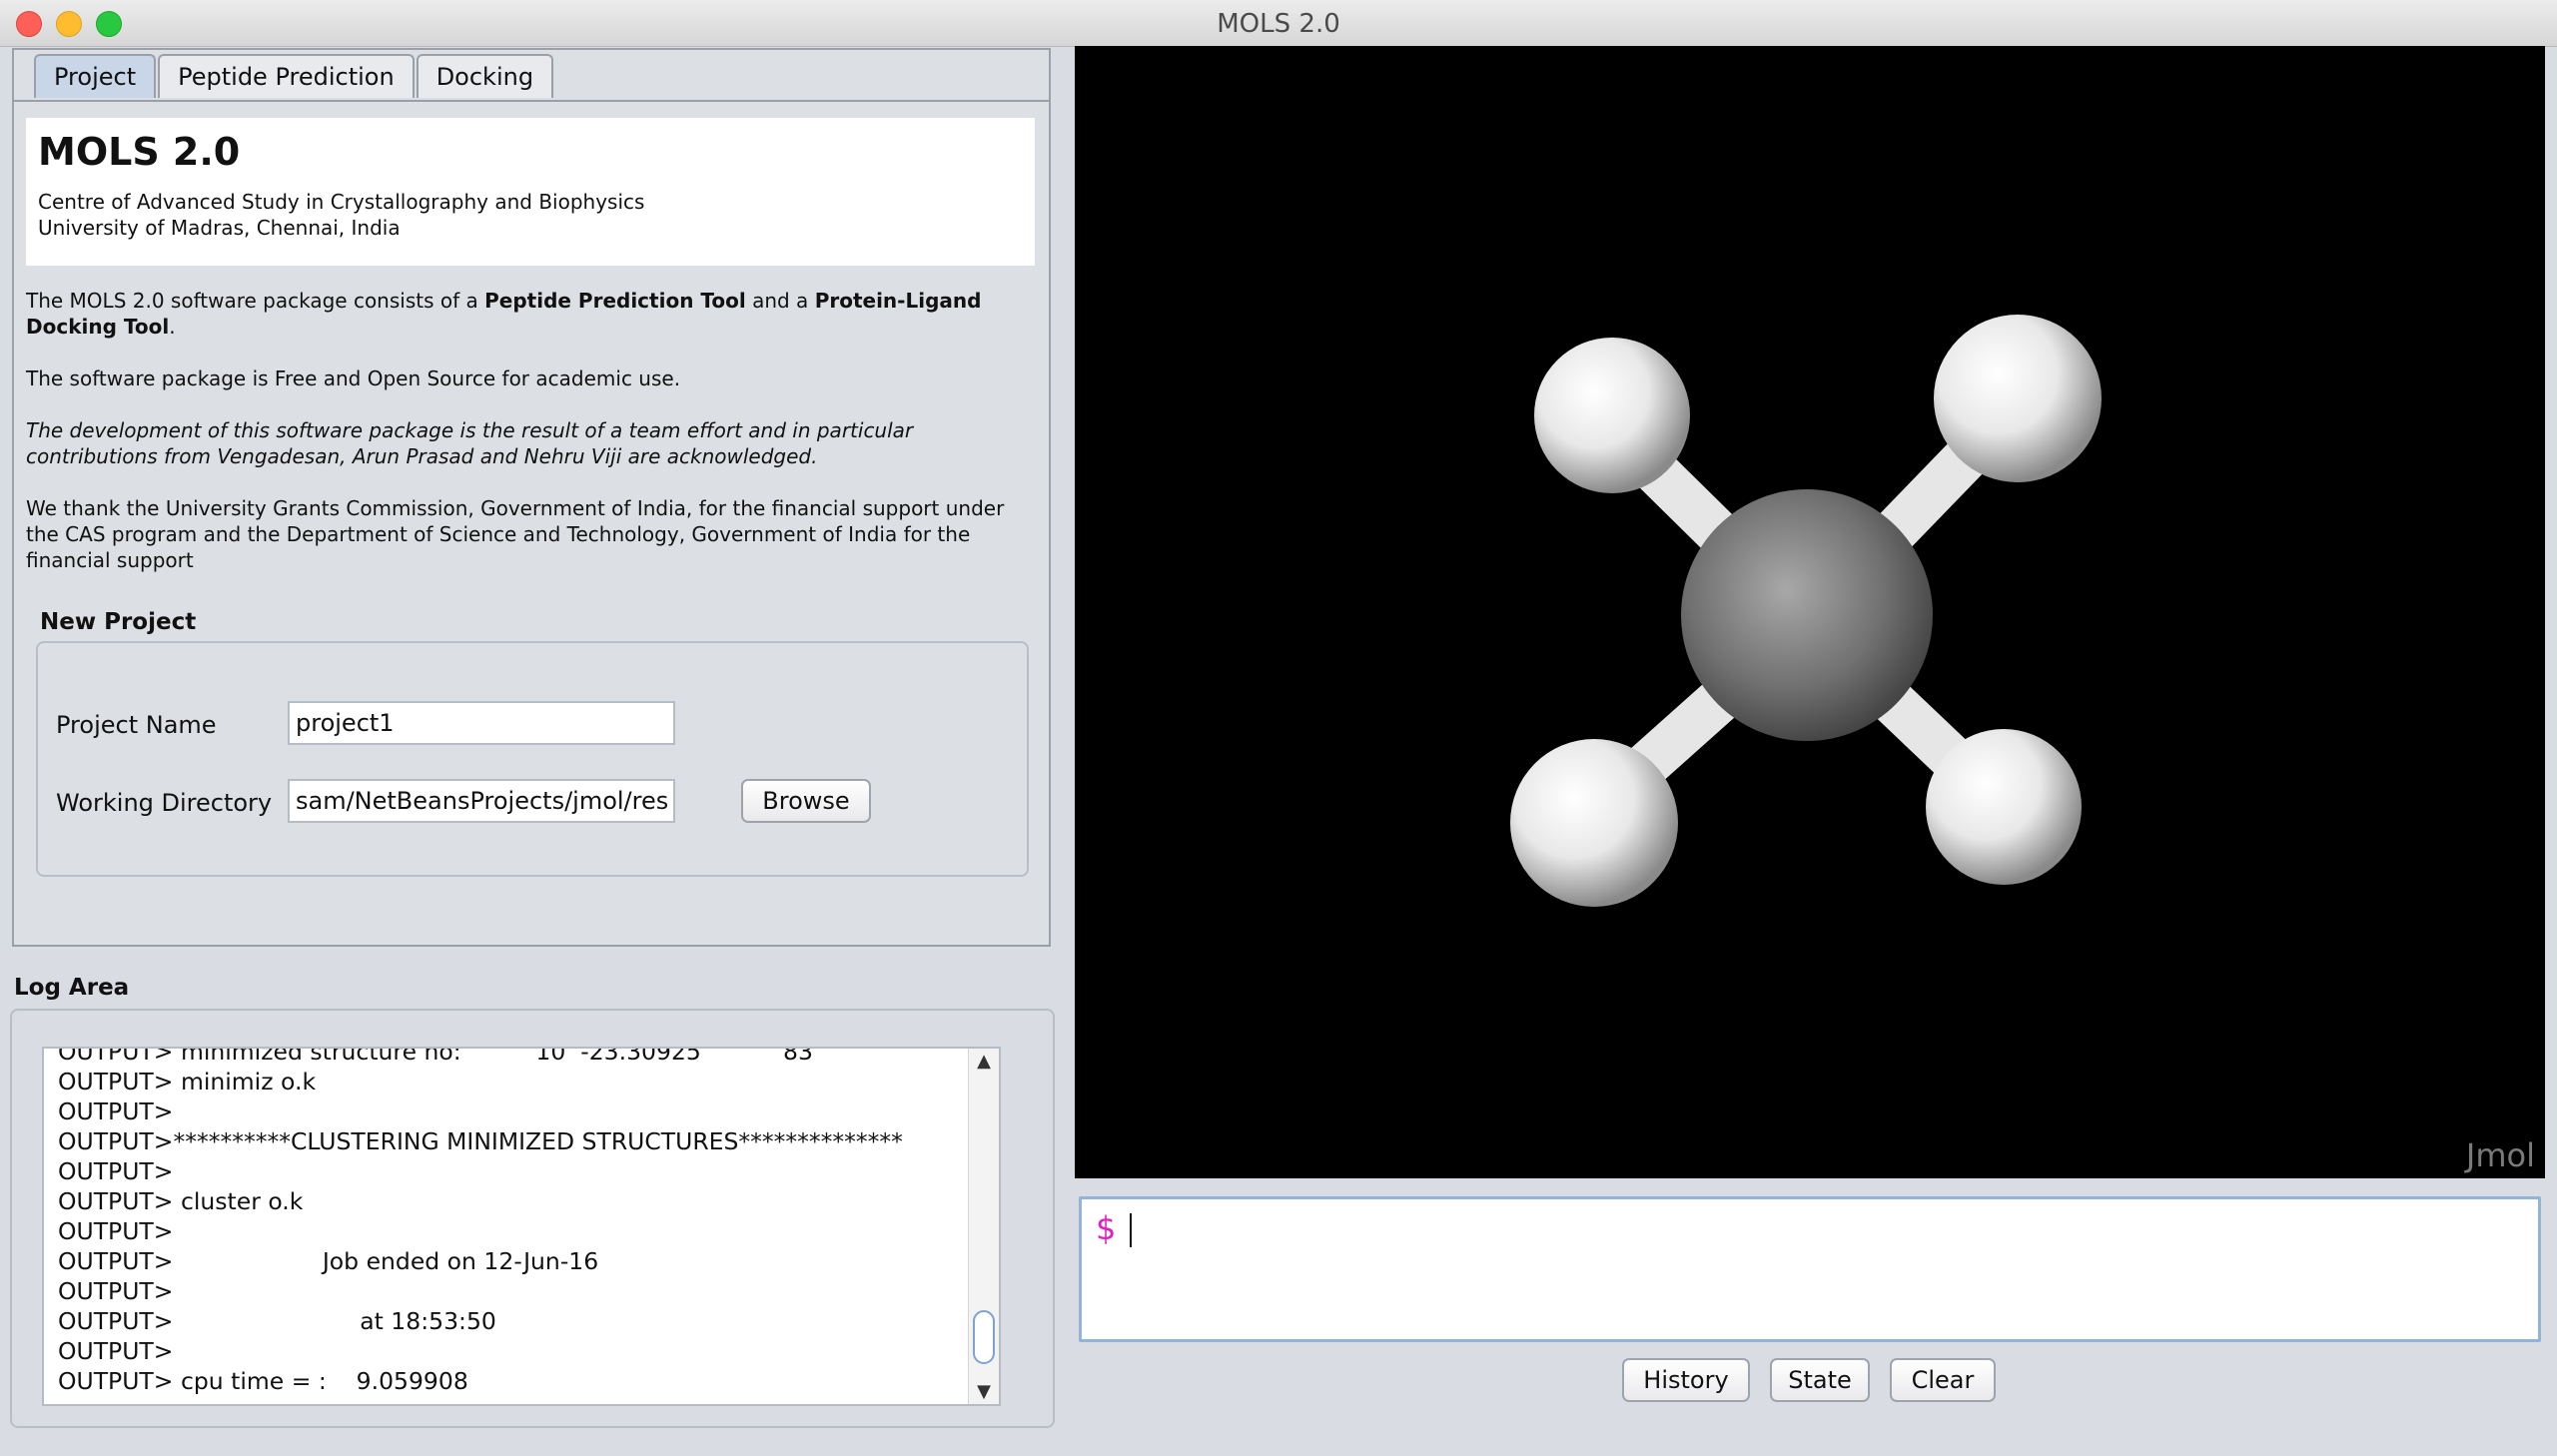 The image size is (2557, 1456). I want to click on console-prompt: $, so click(1106, 1228).